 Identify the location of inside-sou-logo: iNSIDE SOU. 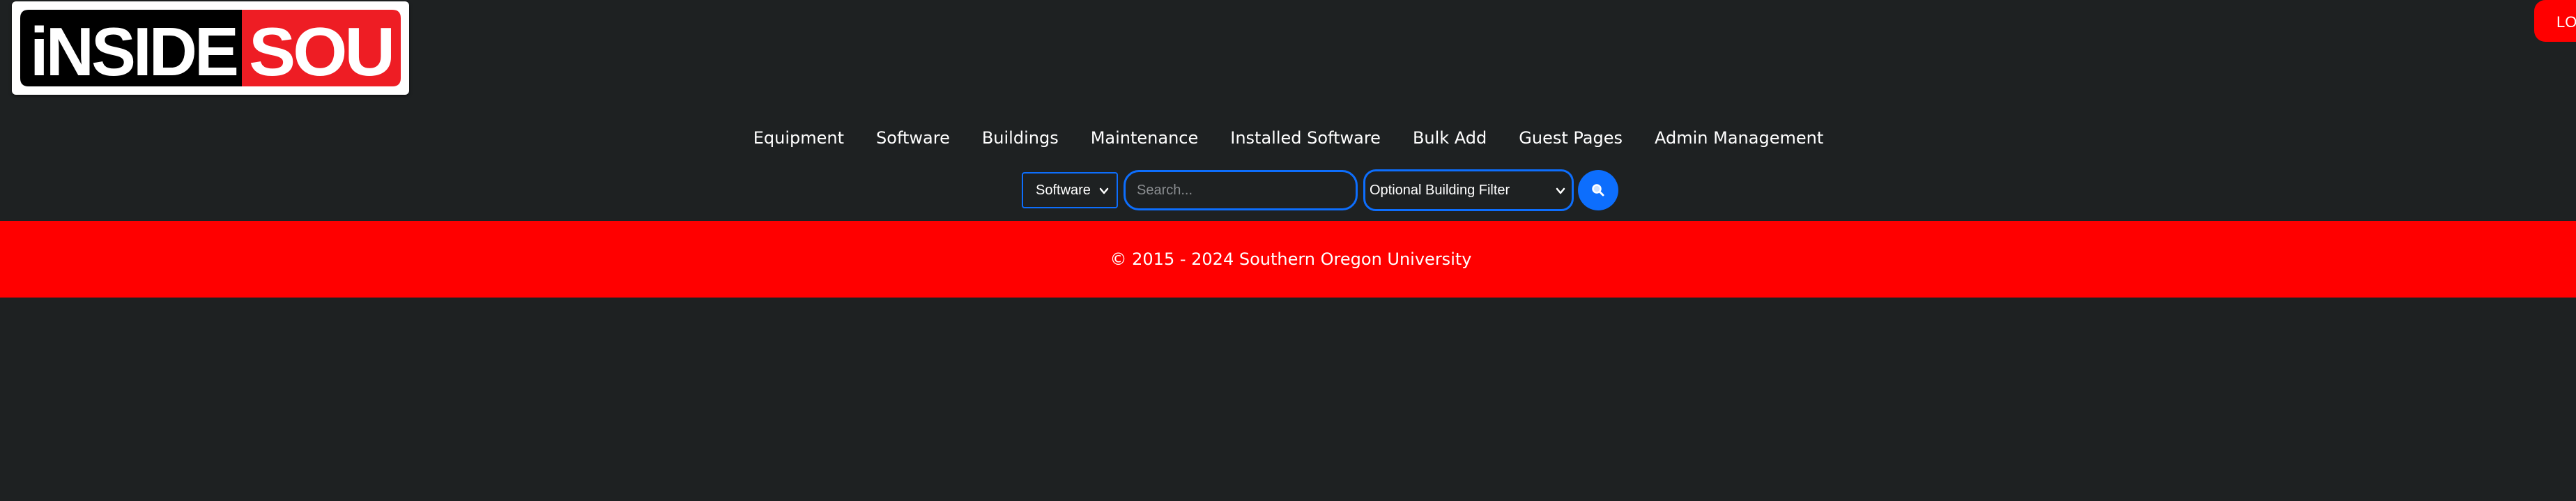
(210, 48).